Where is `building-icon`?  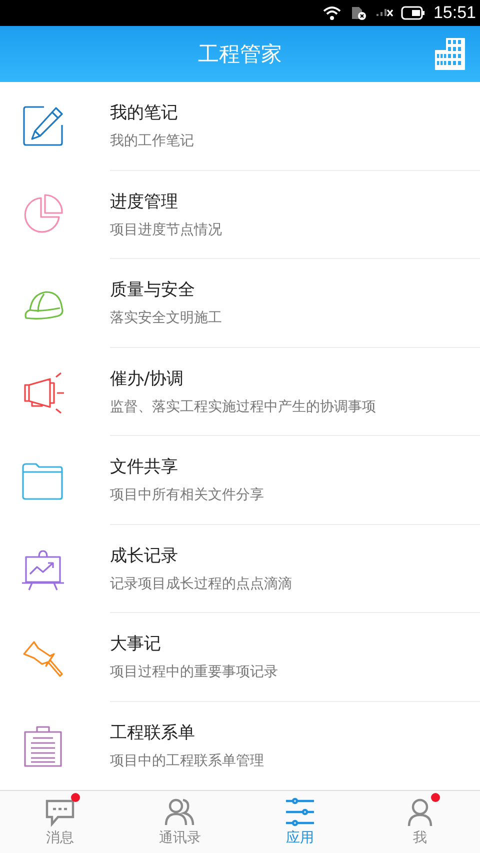
building-icon is located at coordinates (450, 54).